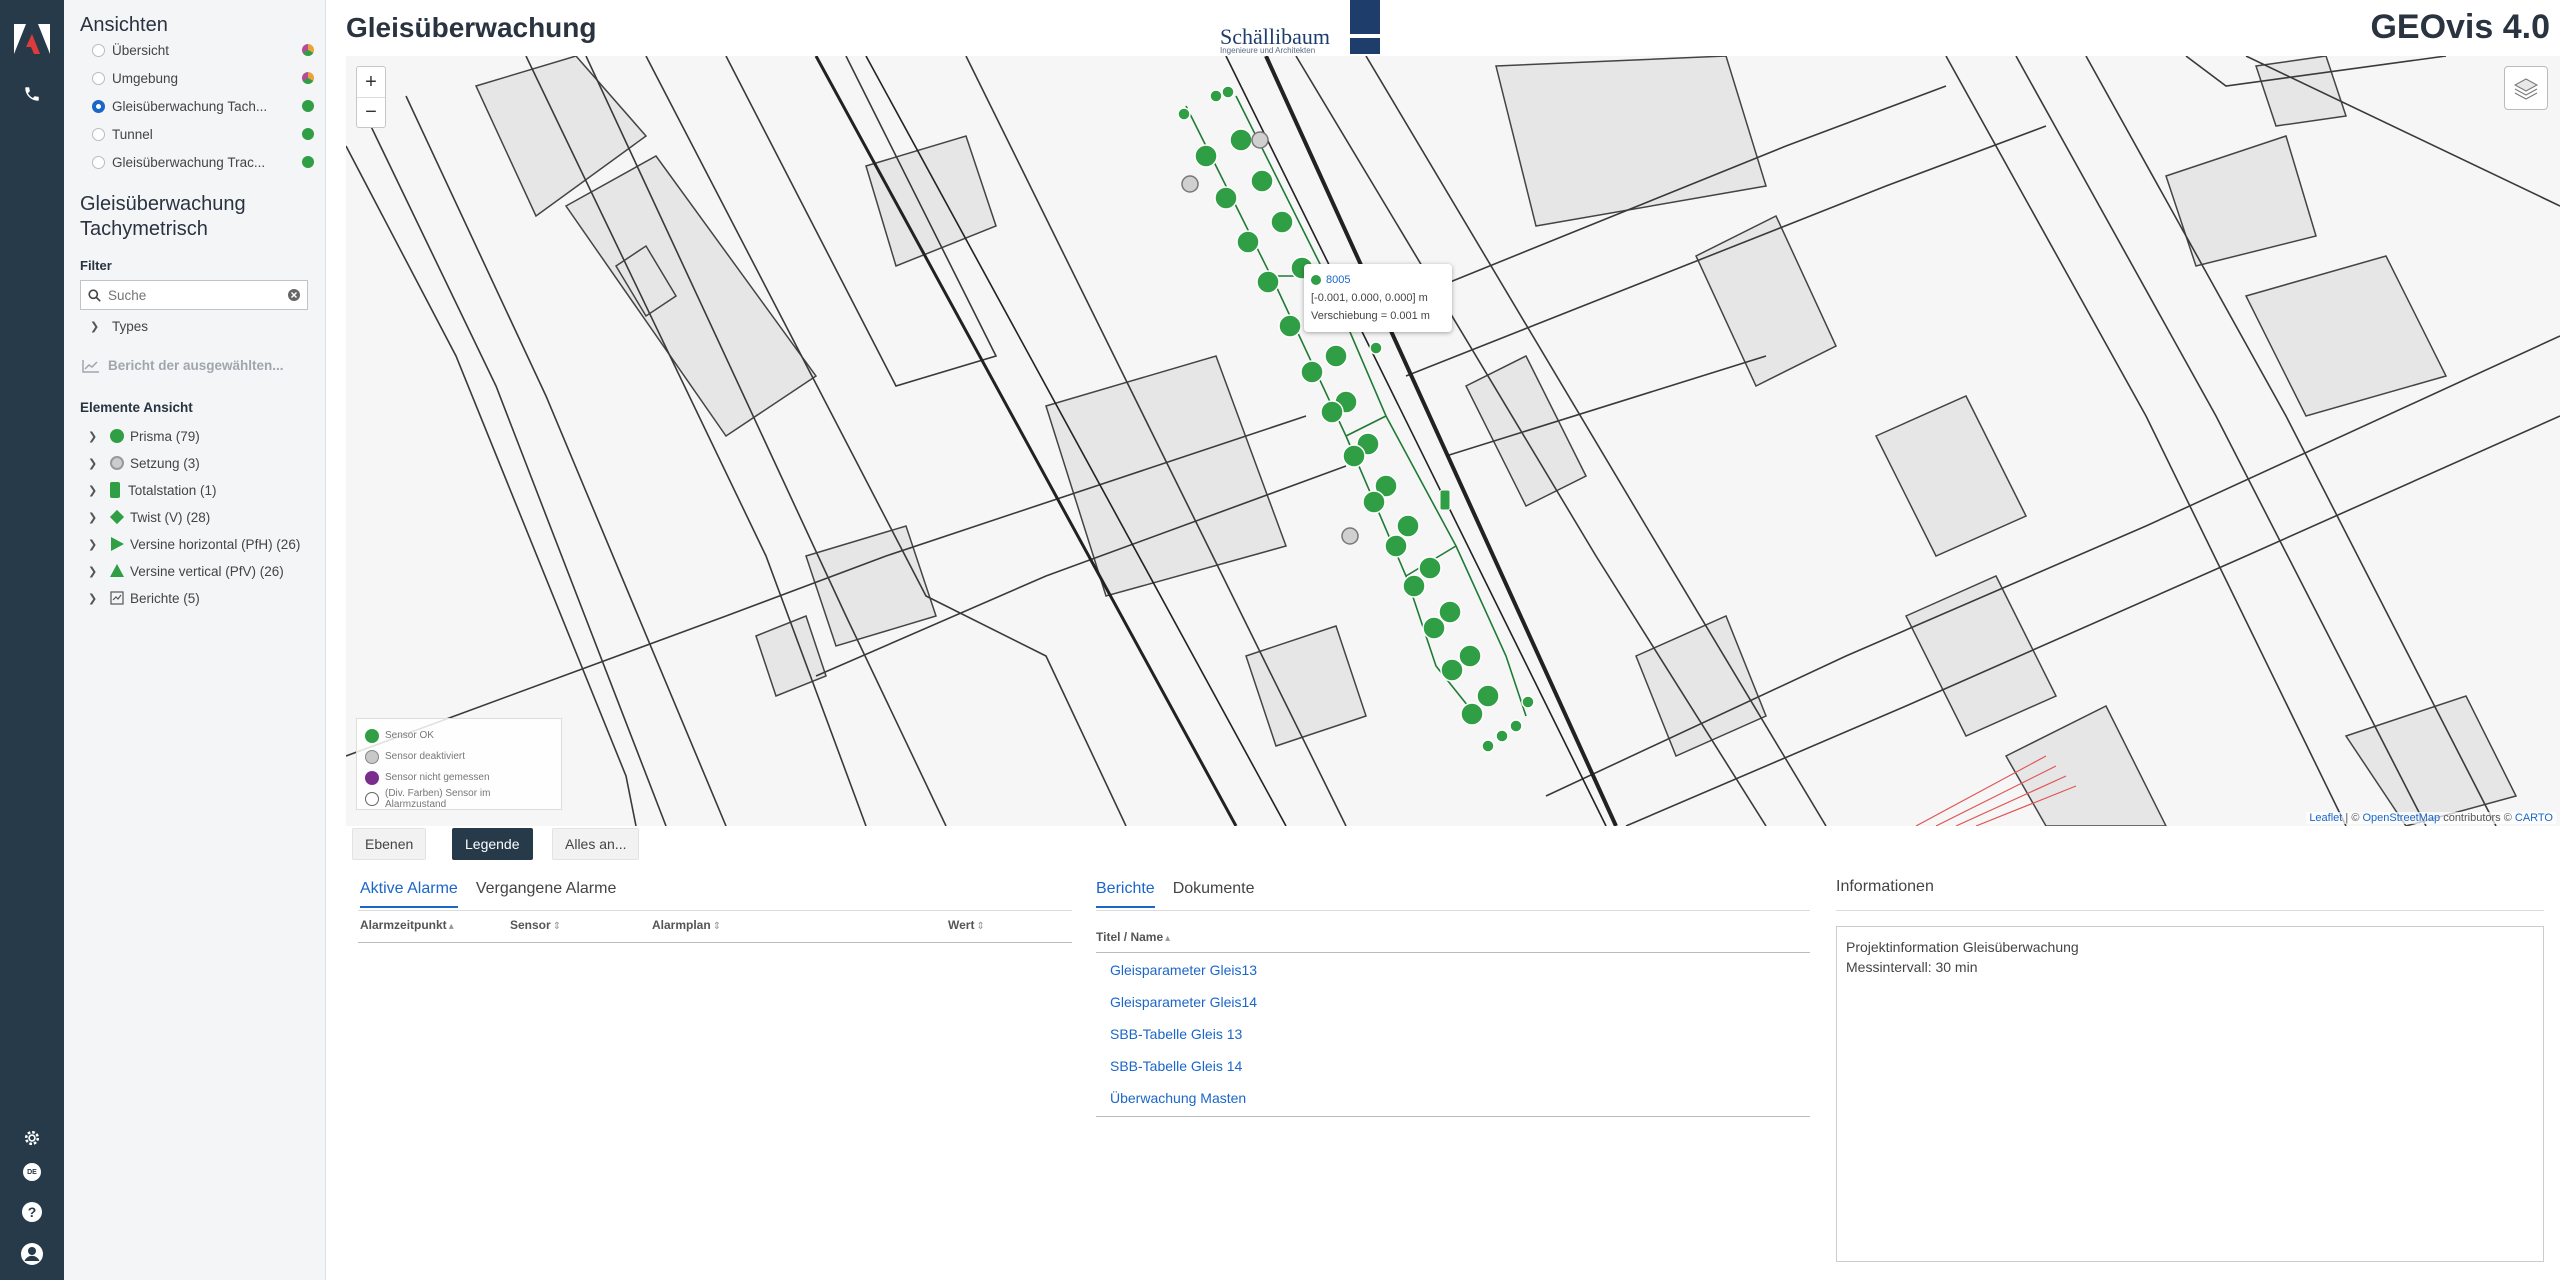 This screenshot has width=2560, height=1280. Describe the element at coordinates (194, 544) in the screenshot. I see `element-versine-h: ❯ Versine horizontal (PfH) (26)` at that location.